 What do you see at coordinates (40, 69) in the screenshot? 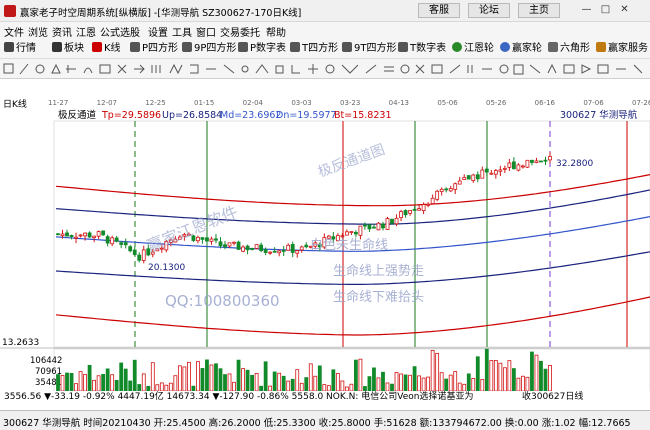
I see `circle-tool-icon` at bounding box center [40, 69].